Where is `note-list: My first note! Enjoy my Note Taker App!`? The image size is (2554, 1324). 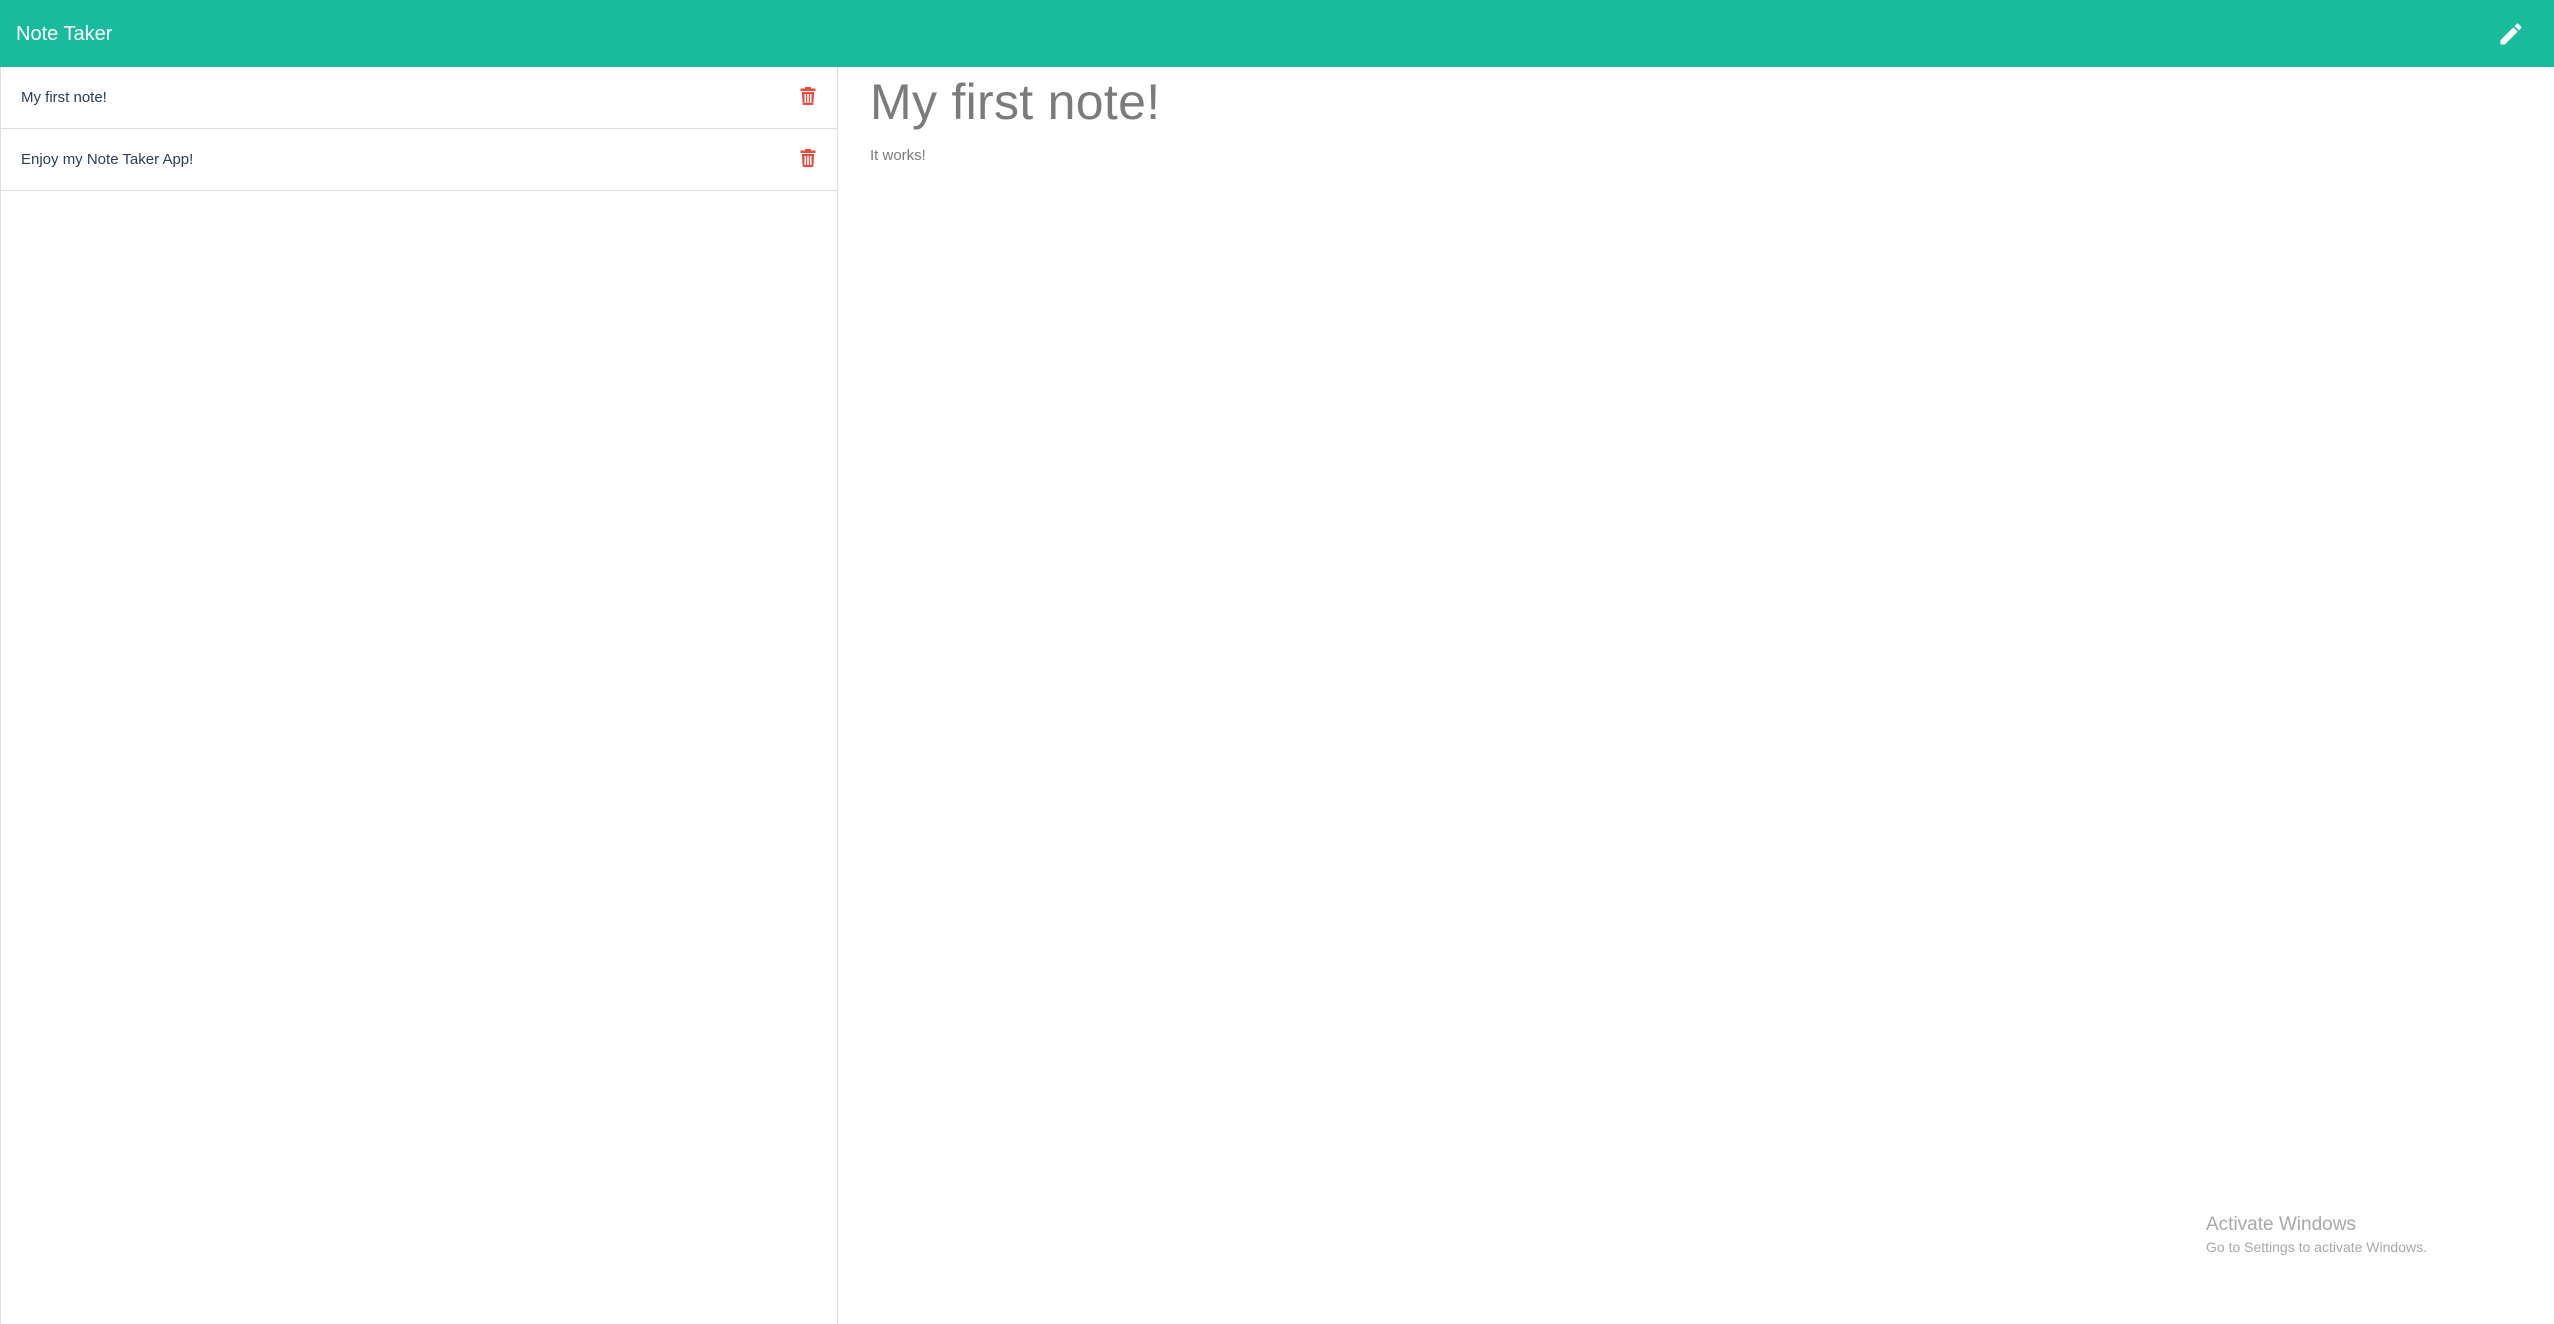 note-list: My first note! Enjoy my Note Taker App! is located at coordinates (419, 129).